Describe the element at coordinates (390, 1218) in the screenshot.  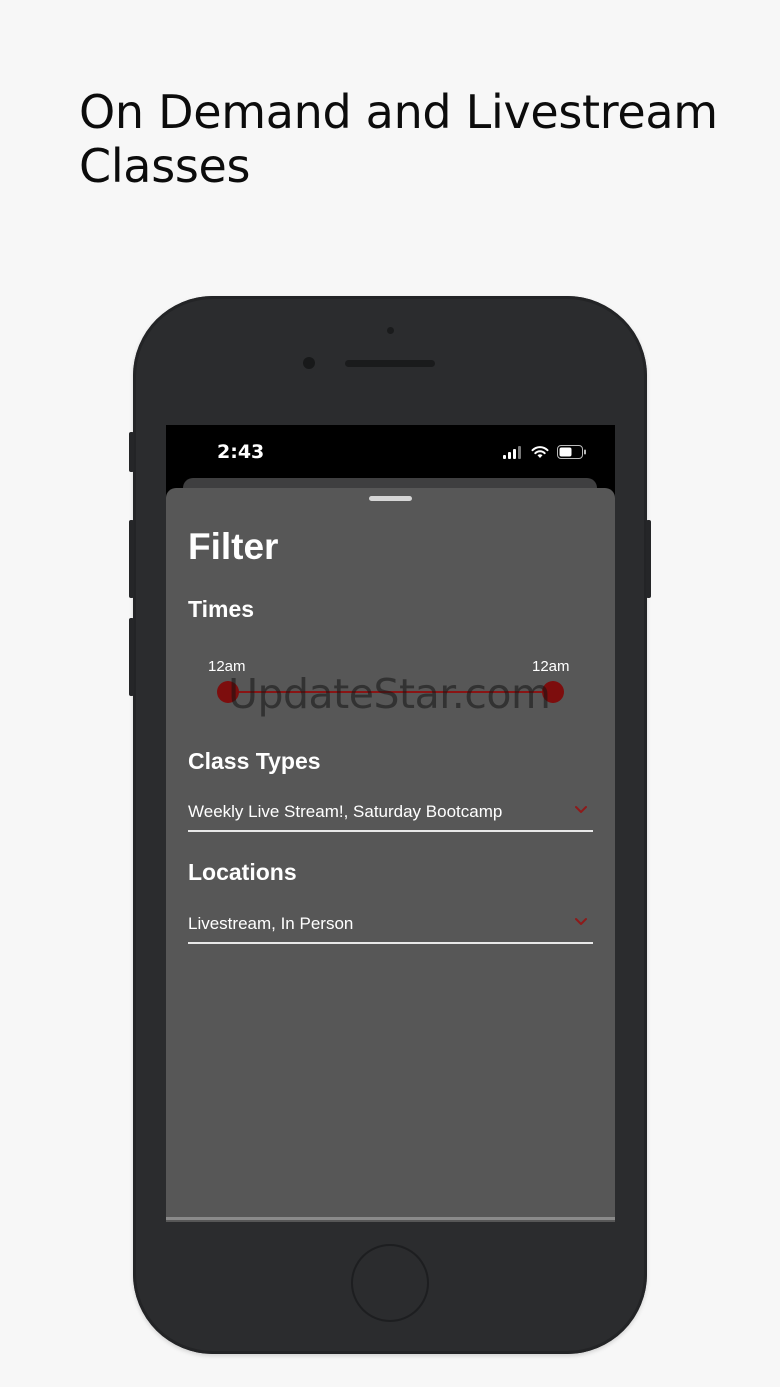
I see `sheet-bottom-divider` at that location.